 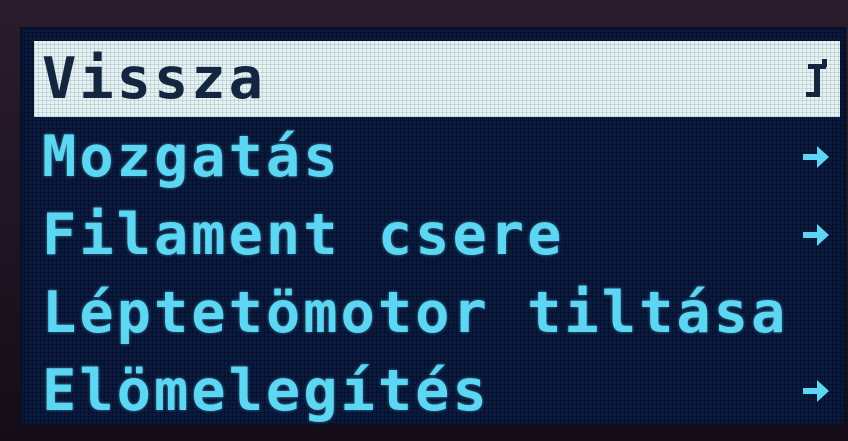 What do you see at coordinates (154, 79) in the screenshot?
I see `menu-item-label: Vissza` at bounding box center [154, 79].